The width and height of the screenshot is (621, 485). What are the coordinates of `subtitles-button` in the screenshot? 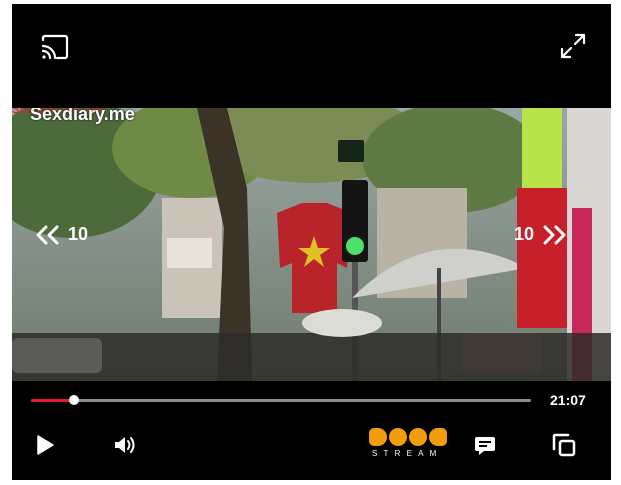 It's located at (485, 448).